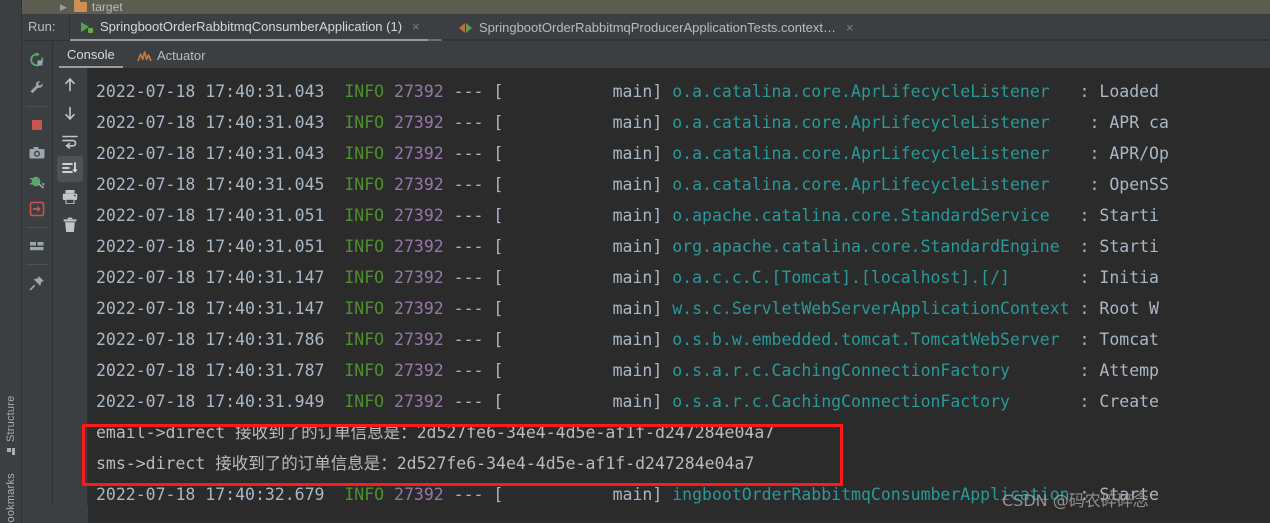  I want to click on scroll-up-button, so click(70, 85).